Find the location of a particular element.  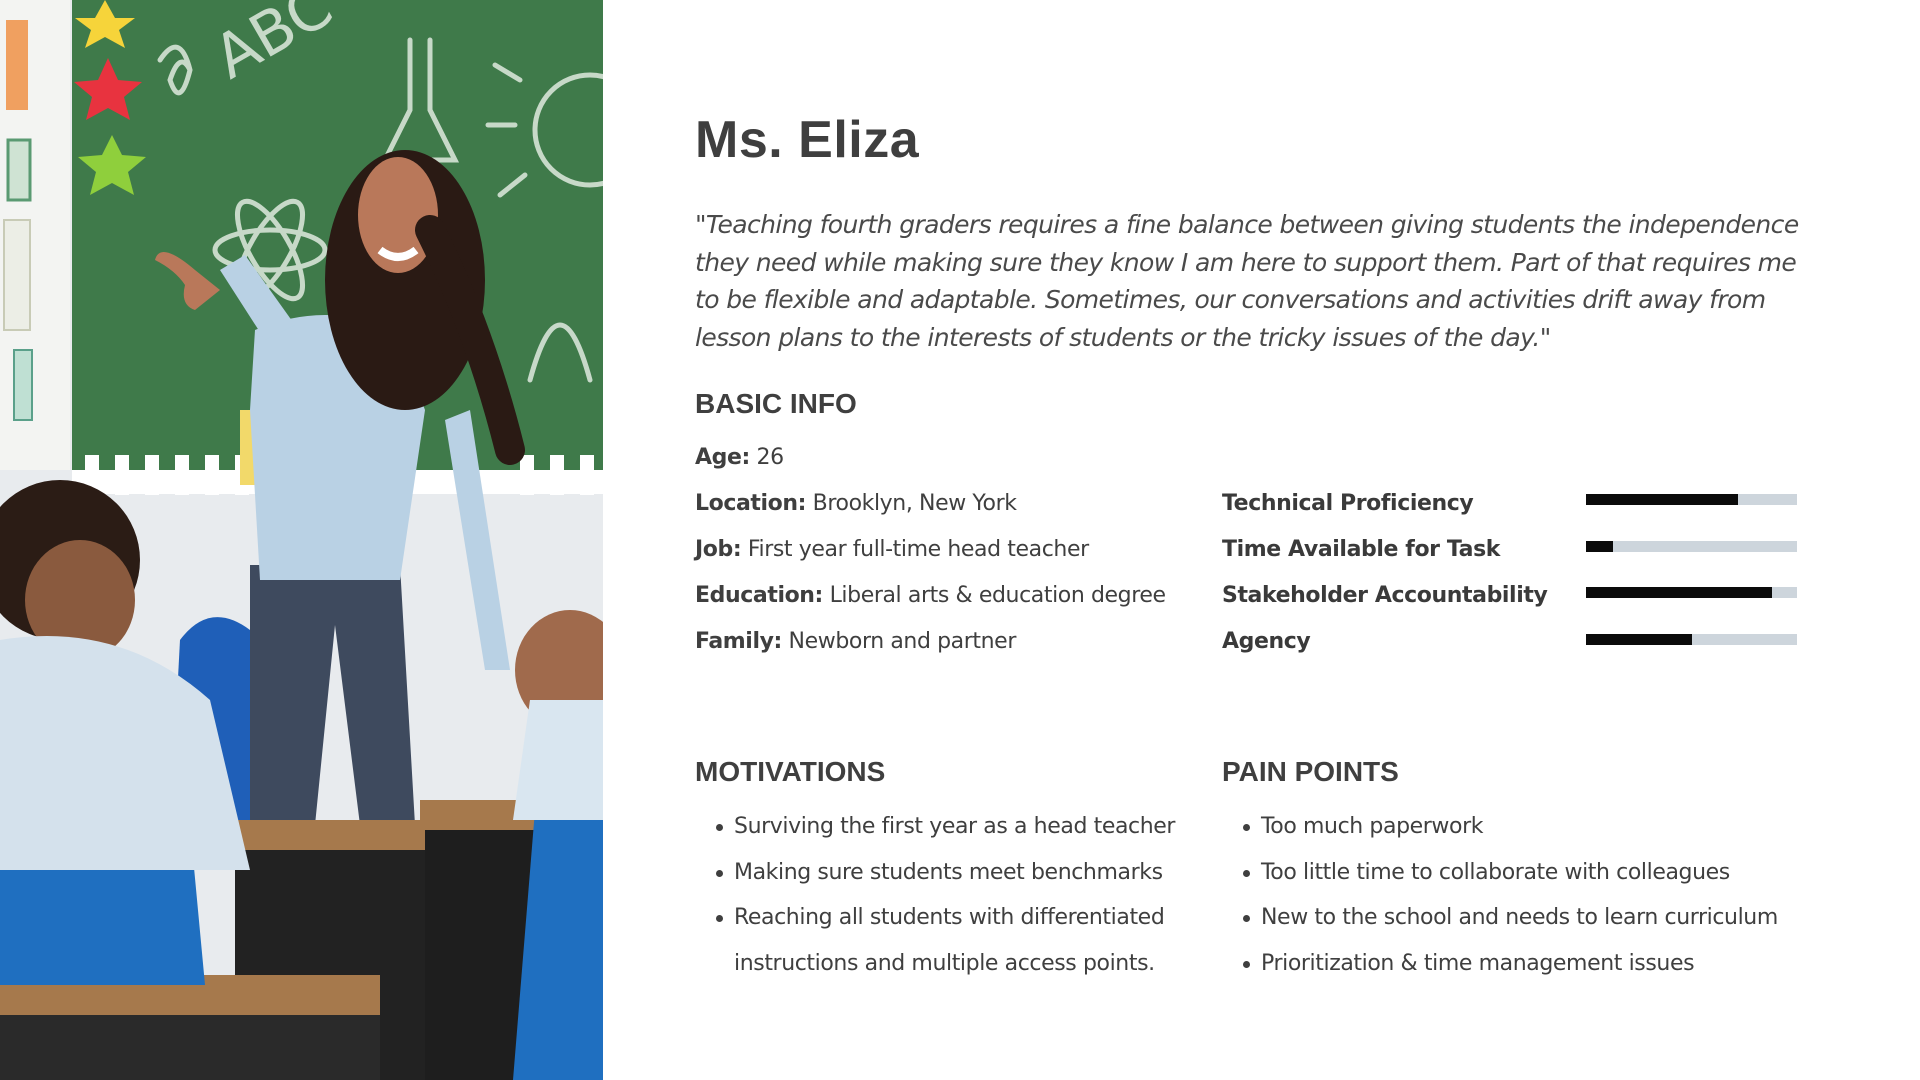

motivations-heading: MOTIVATIONS is located at coordinates (790, 771).